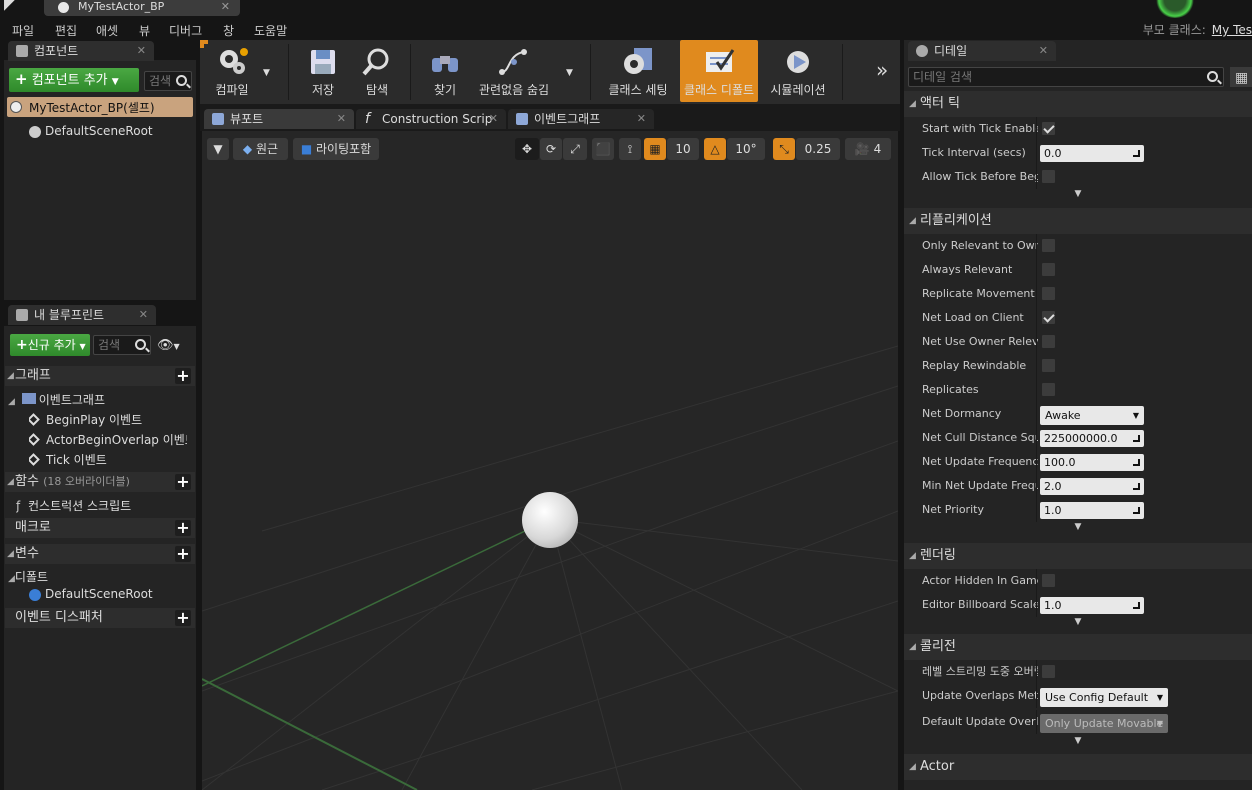 Image resolution: width=1252 pixels, height=790 pixels. Describe the element at coordinates (527, 149) in the screenshot. I see `translate-tool-button: ✥` at that location.